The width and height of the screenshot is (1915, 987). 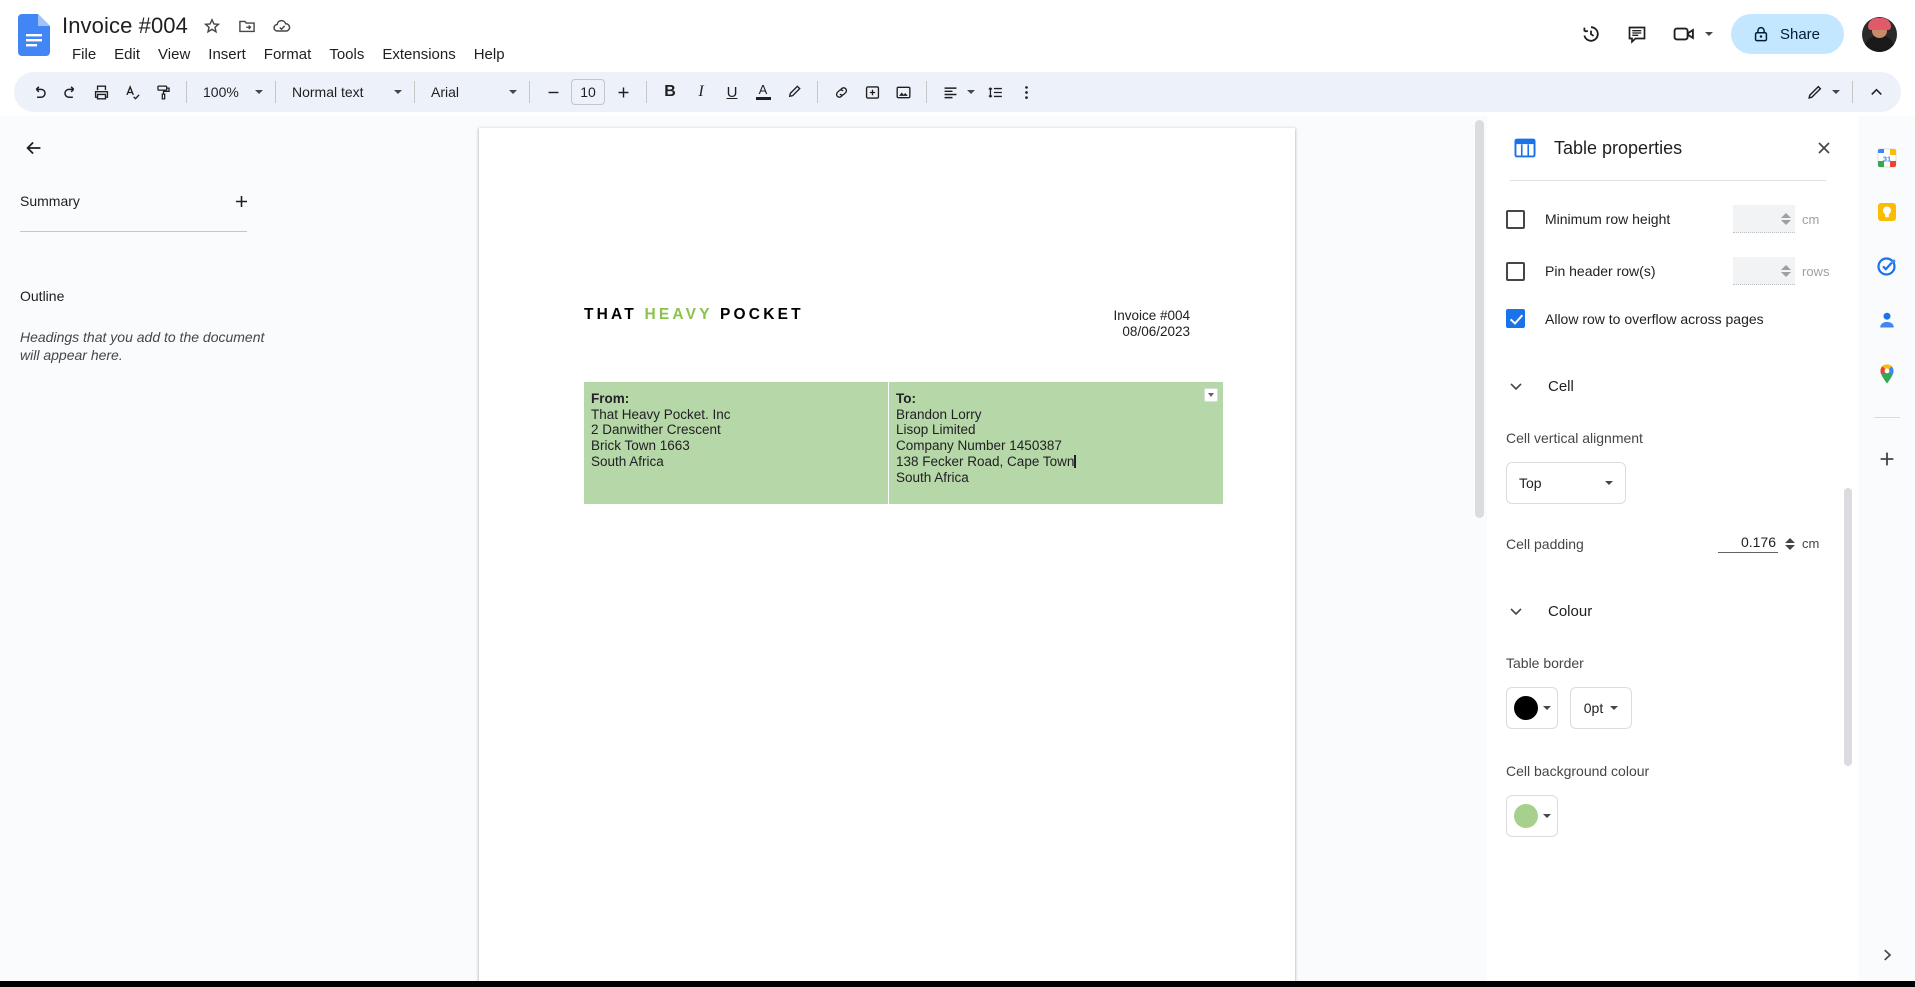 I want to click on minimum-row-height-stepper, so click(x=1786, y=218).